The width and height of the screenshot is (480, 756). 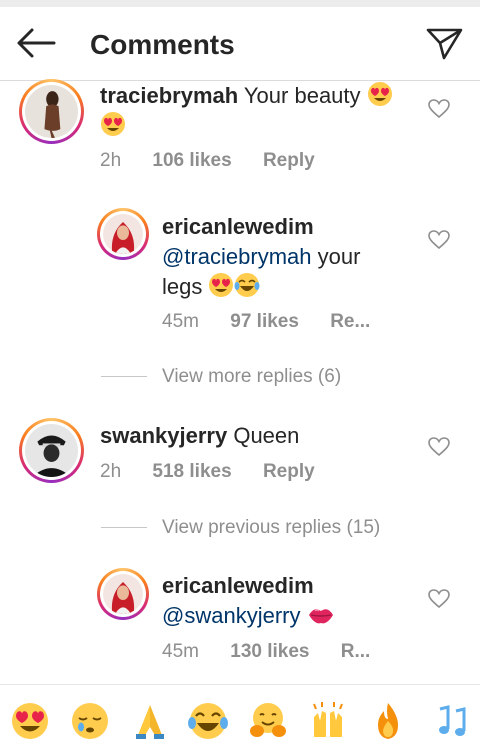 I want to click on comment-text: your, so click(x=339, y=256).